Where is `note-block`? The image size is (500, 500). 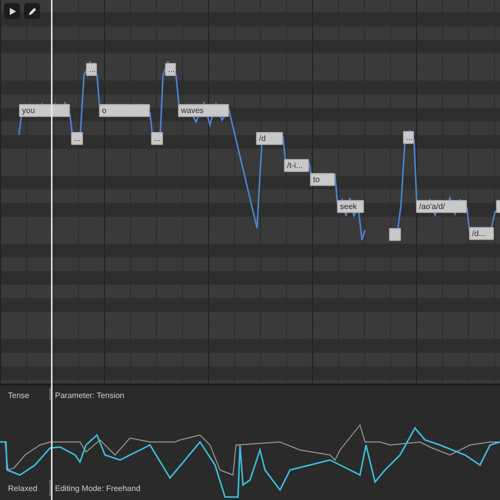
note-block is located at coordinates (395, 234).